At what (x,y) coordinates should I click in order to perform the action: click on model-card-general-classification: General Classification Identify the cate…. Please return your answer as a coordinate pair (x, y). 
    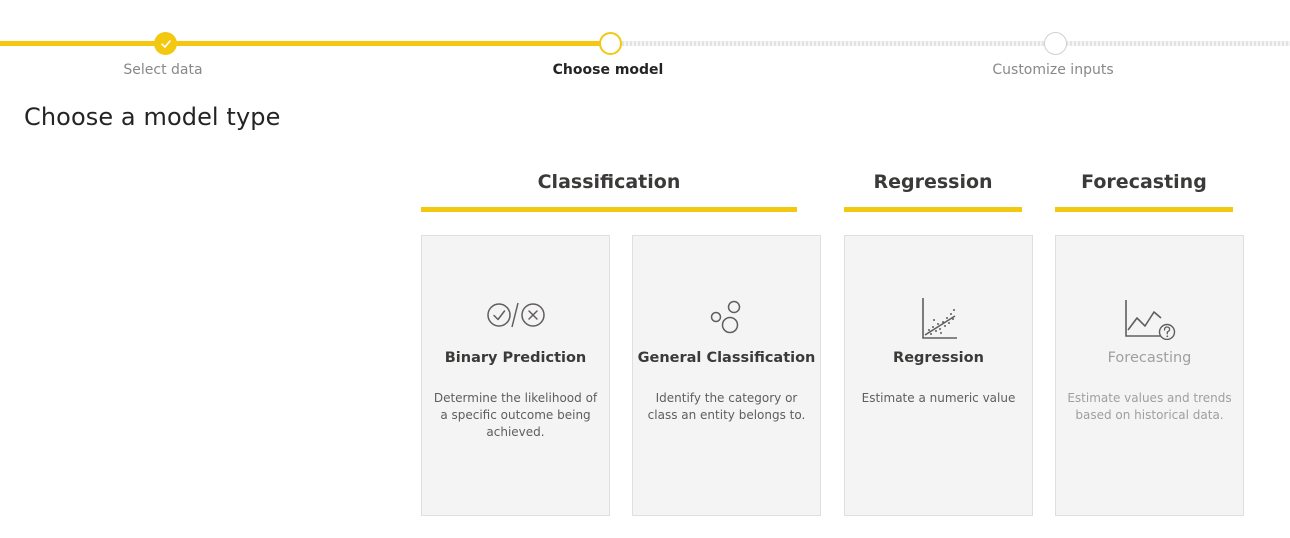
    Looking at the image, I should click on (726, 375).